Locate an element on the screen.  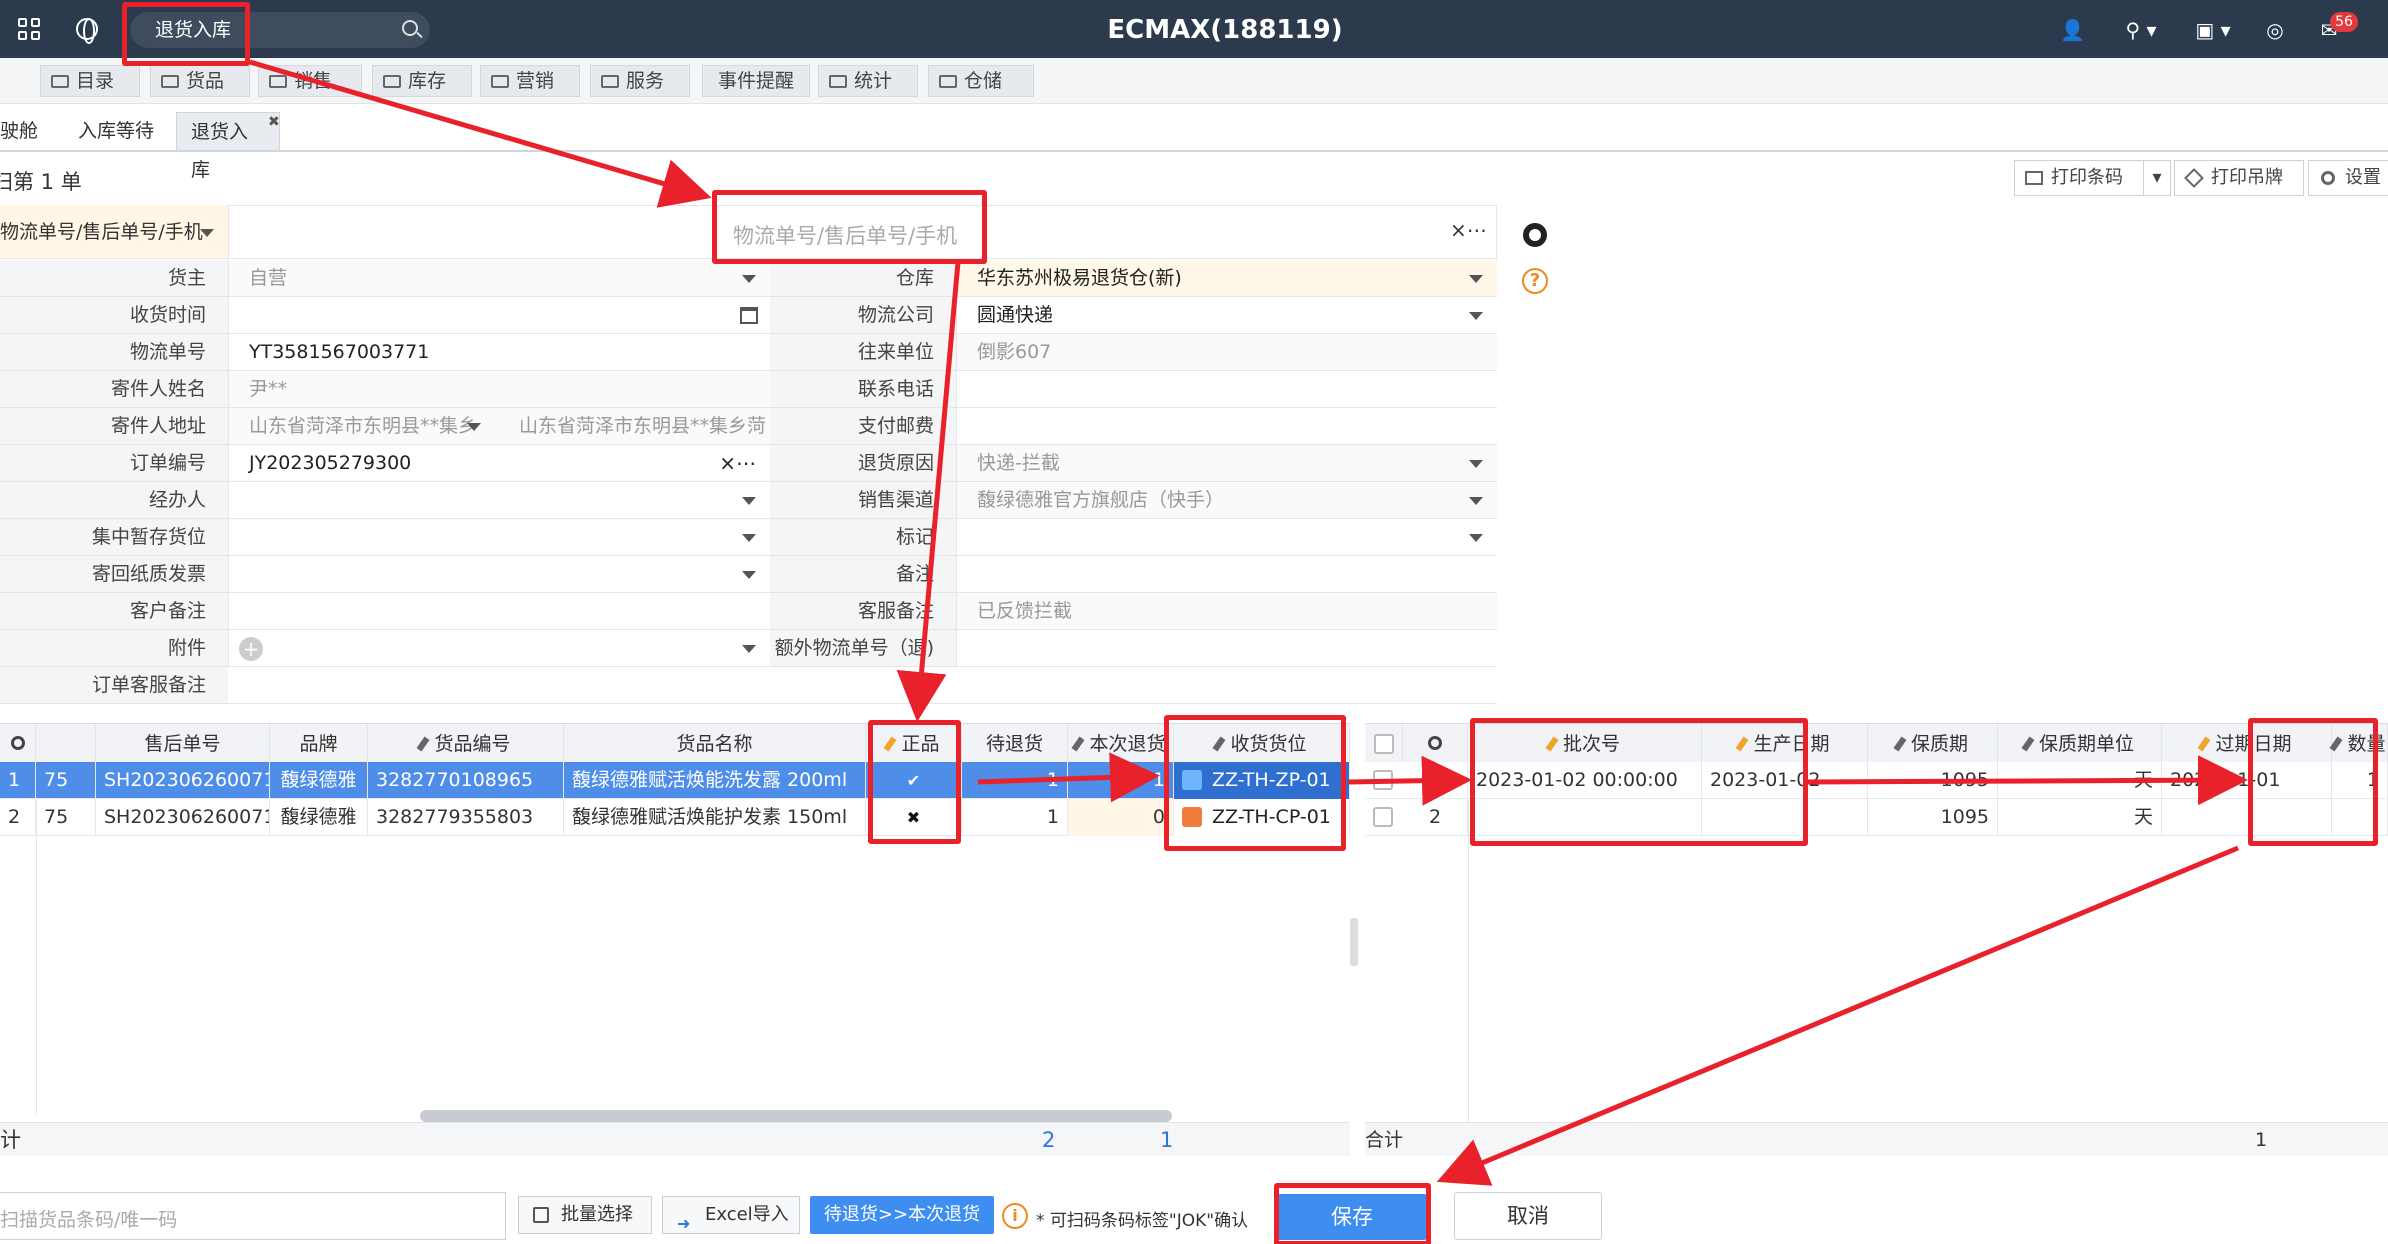
cell-prod: 2023-01-02 is located at coordinates (1785, 780).